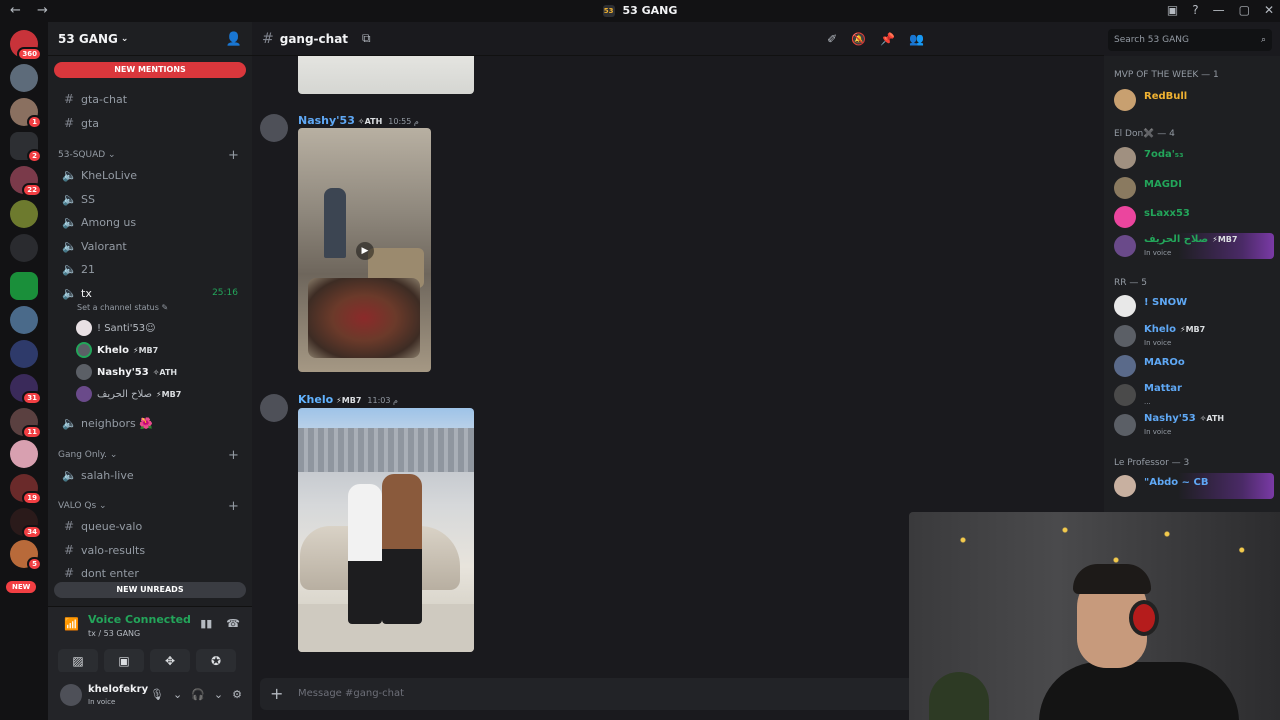 The image size is (1280, 720). Describe the element at coordinates (1166, 75) in the screenshot. I see `role-group-title: MVP OF THE WEEK — 1` at that location.